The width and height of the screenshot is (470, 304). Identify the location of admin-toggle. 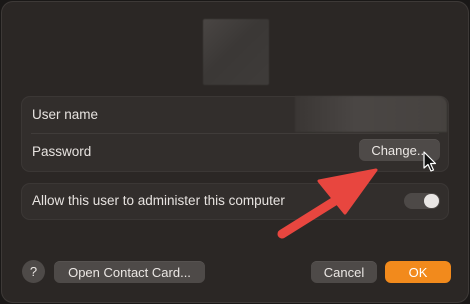
(422, 201).